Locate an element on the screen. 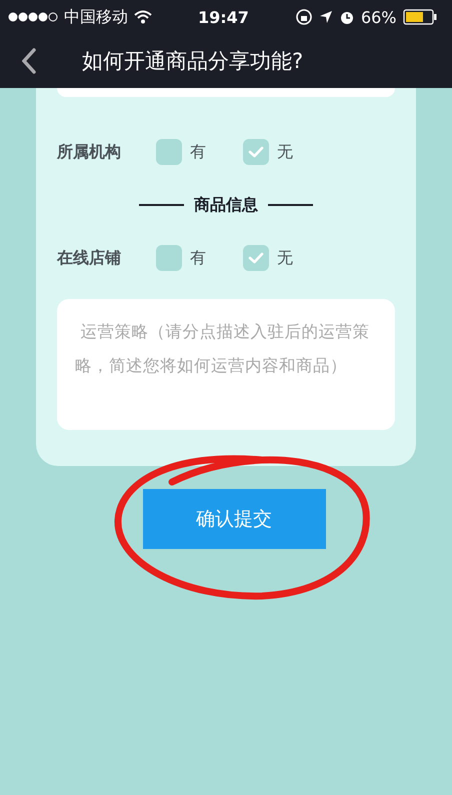 The height and width of the screenshot is (795, 452). rotation-lock-icon is located at coordinates (303, 17).